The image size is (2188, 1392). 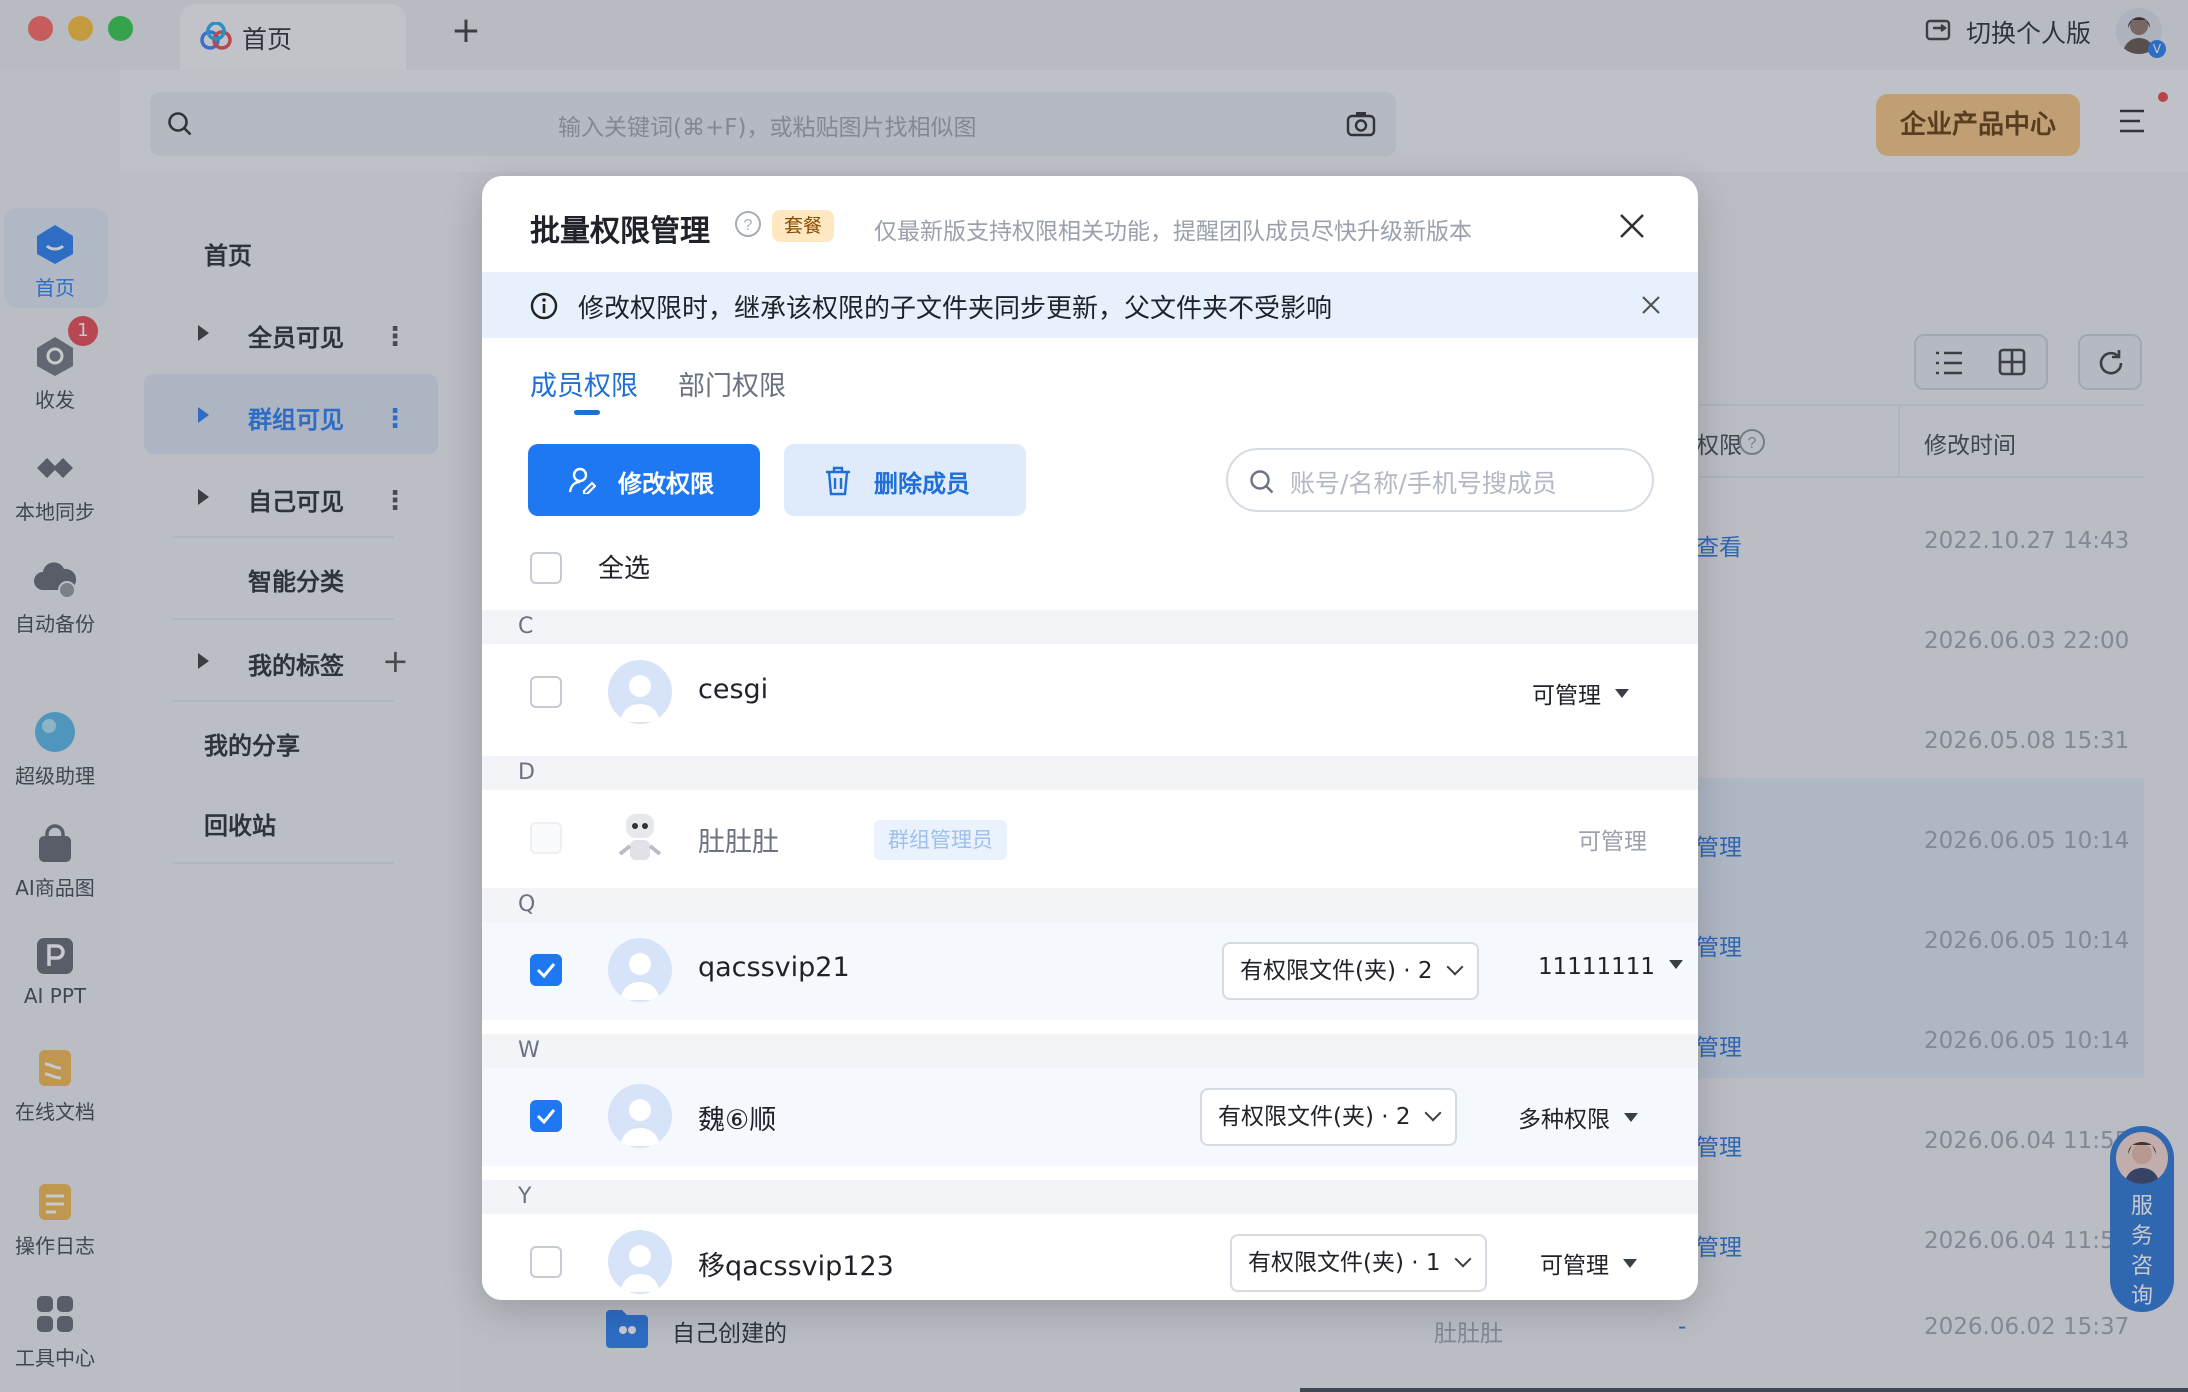 I want to click on member-name: cesgi, so click(x=733, y=689).